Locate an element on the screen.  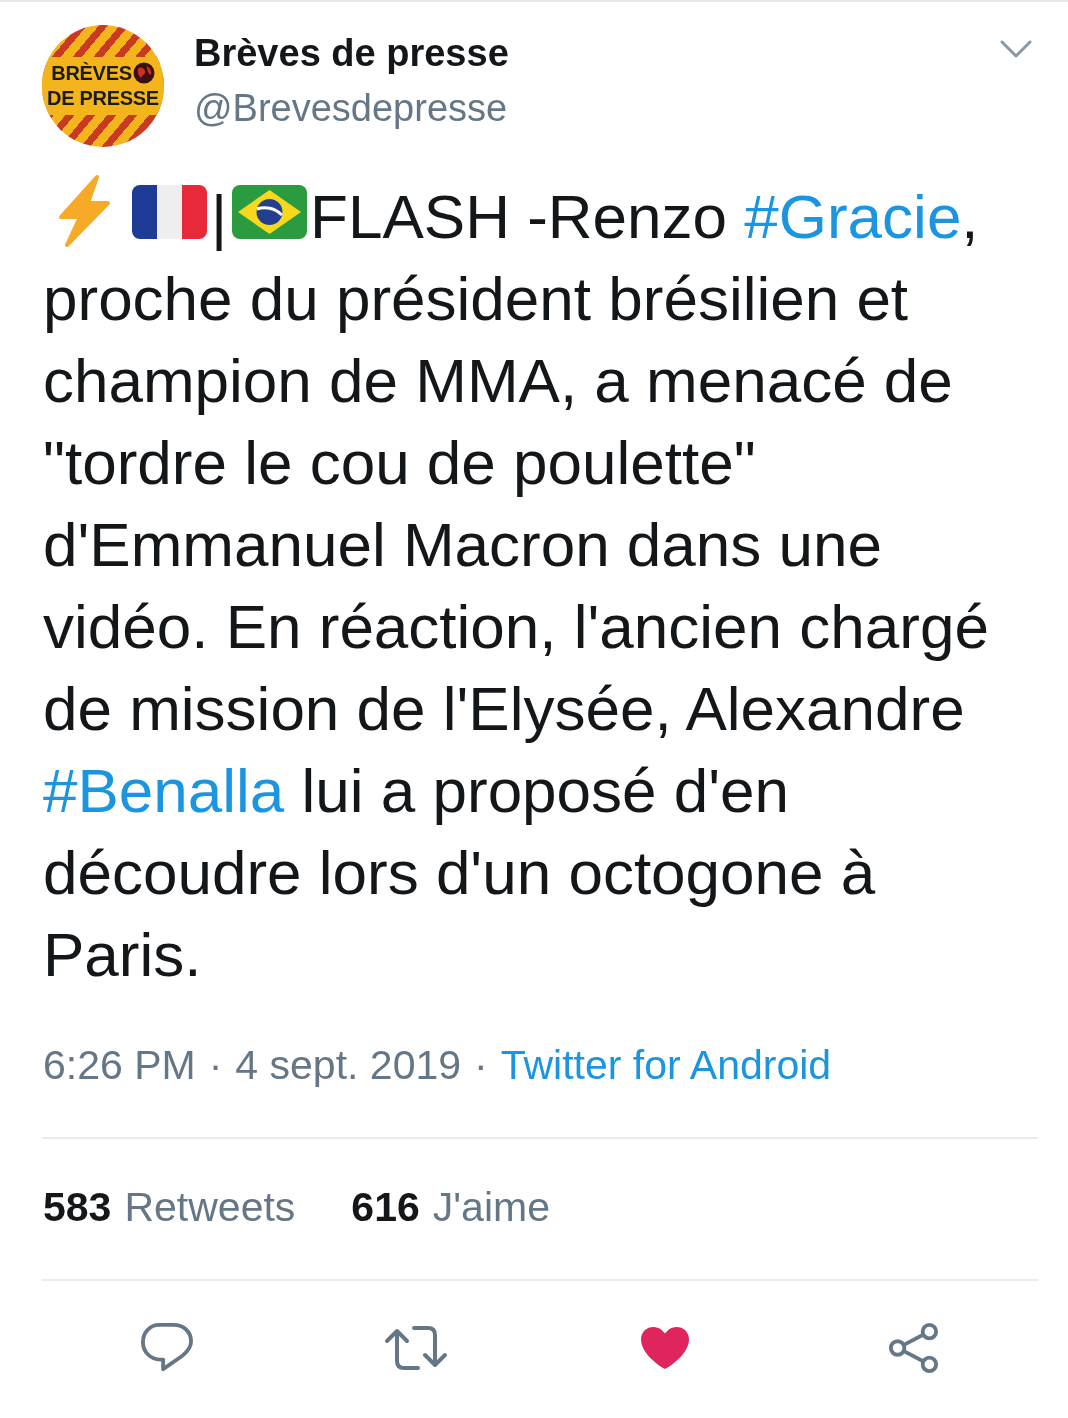
speech-bubble-icon is located at coordinates (166, 1348).